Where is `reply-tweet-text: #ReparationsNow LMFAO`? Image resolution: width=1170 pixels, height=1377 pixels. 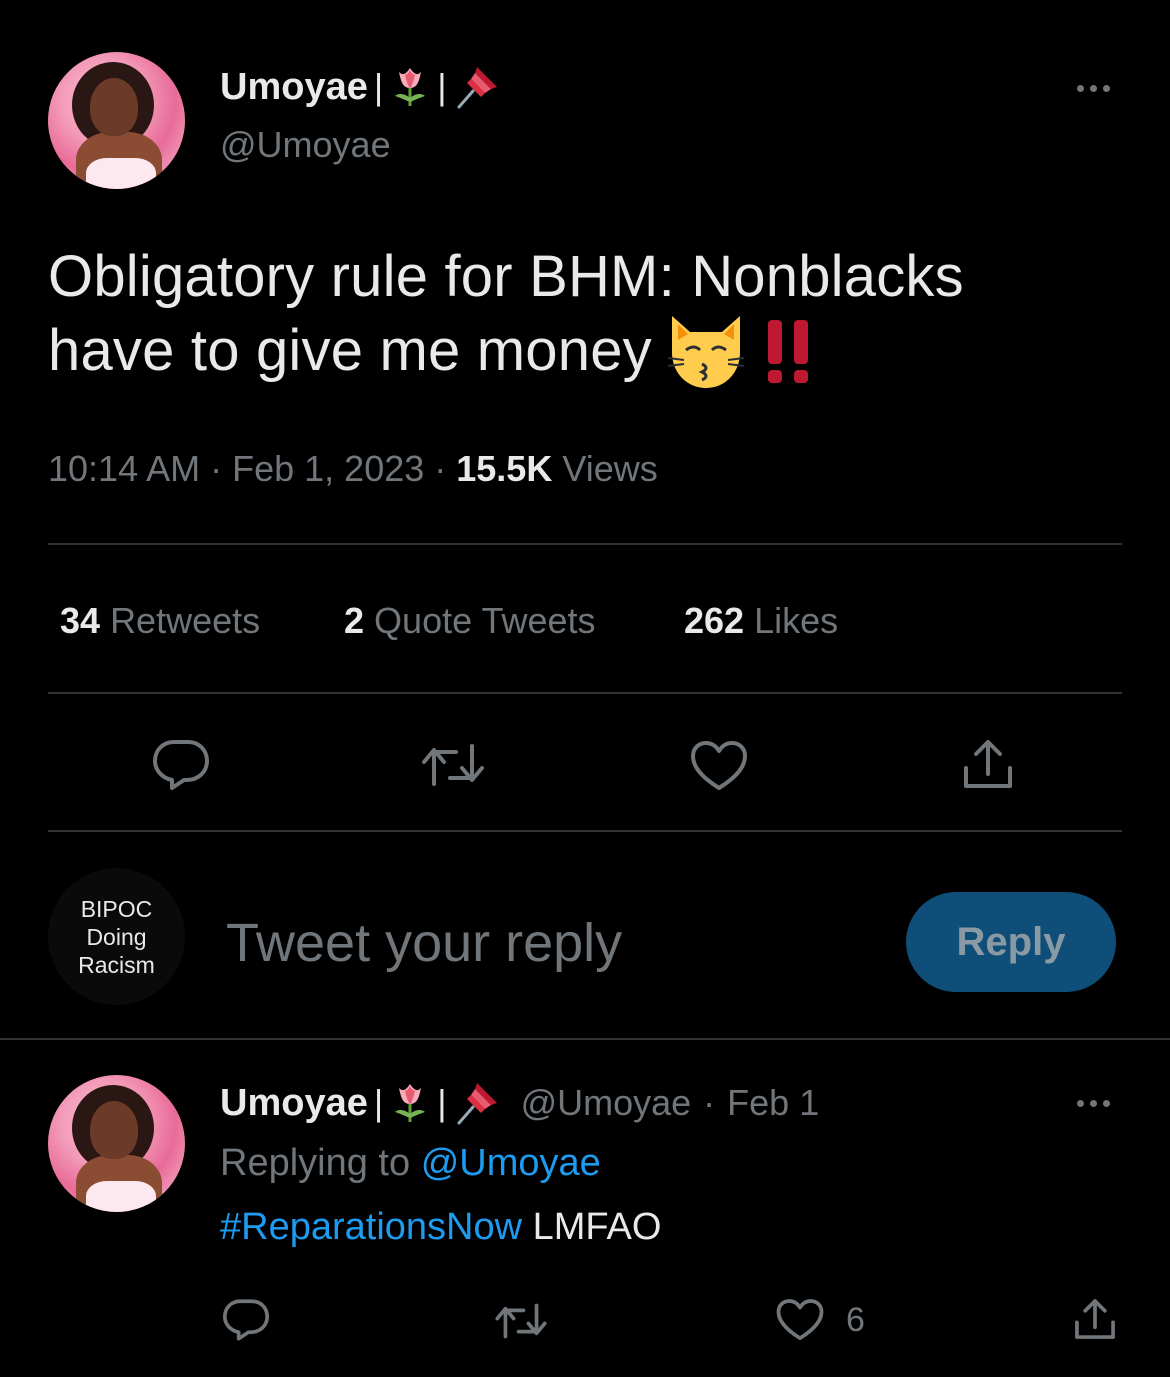 reply-tweet-text: #ReparationsNow LMFAO is located at coordinates (440, 1227).